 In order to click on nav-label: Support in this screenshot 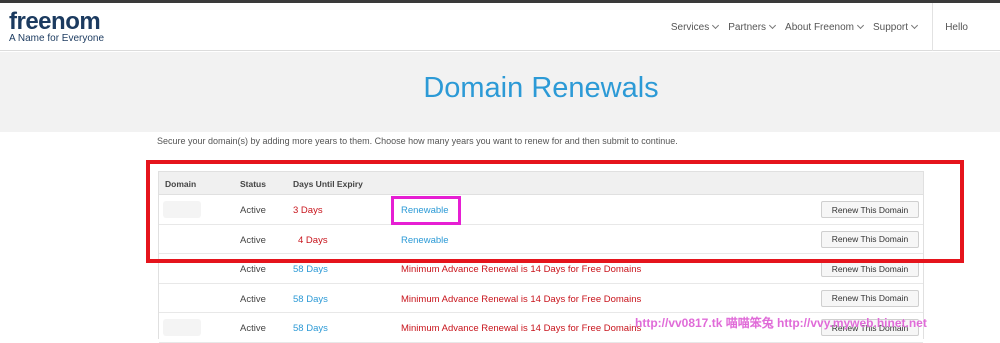, I will do `click(890, 27)`.